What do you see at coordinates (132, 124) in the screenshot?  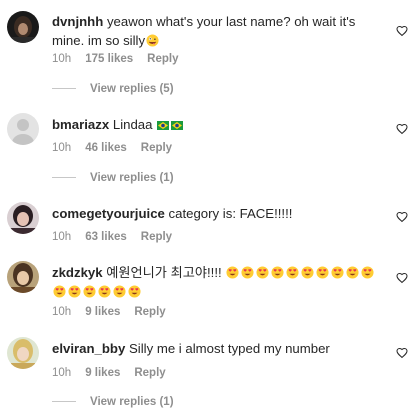 I see `comment-text: Lindaa` at bounding box center [132, 124].